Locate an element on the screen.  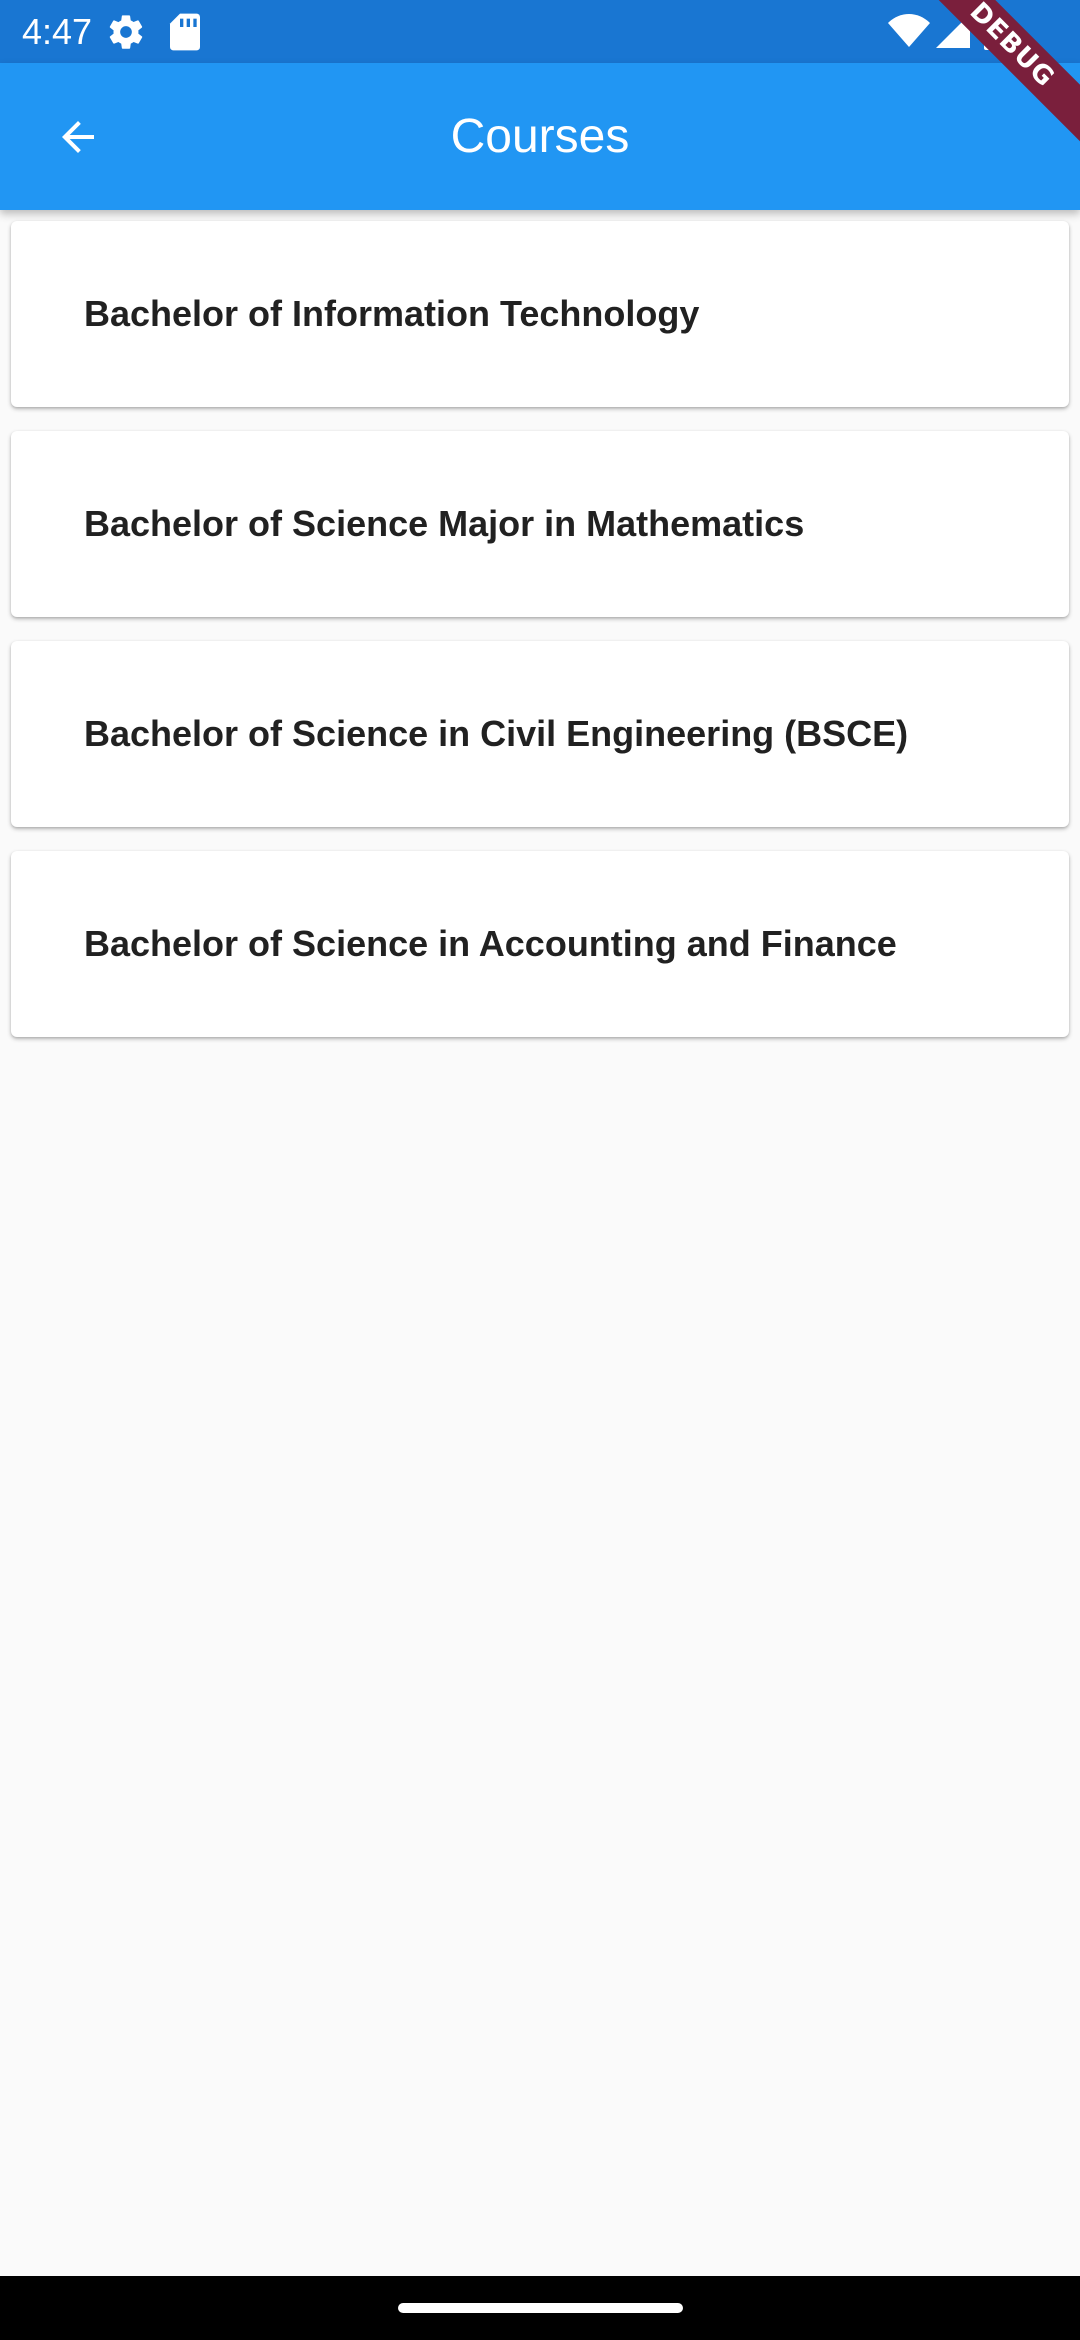
status-time: 4:47 is located at coordinates (57, 31).